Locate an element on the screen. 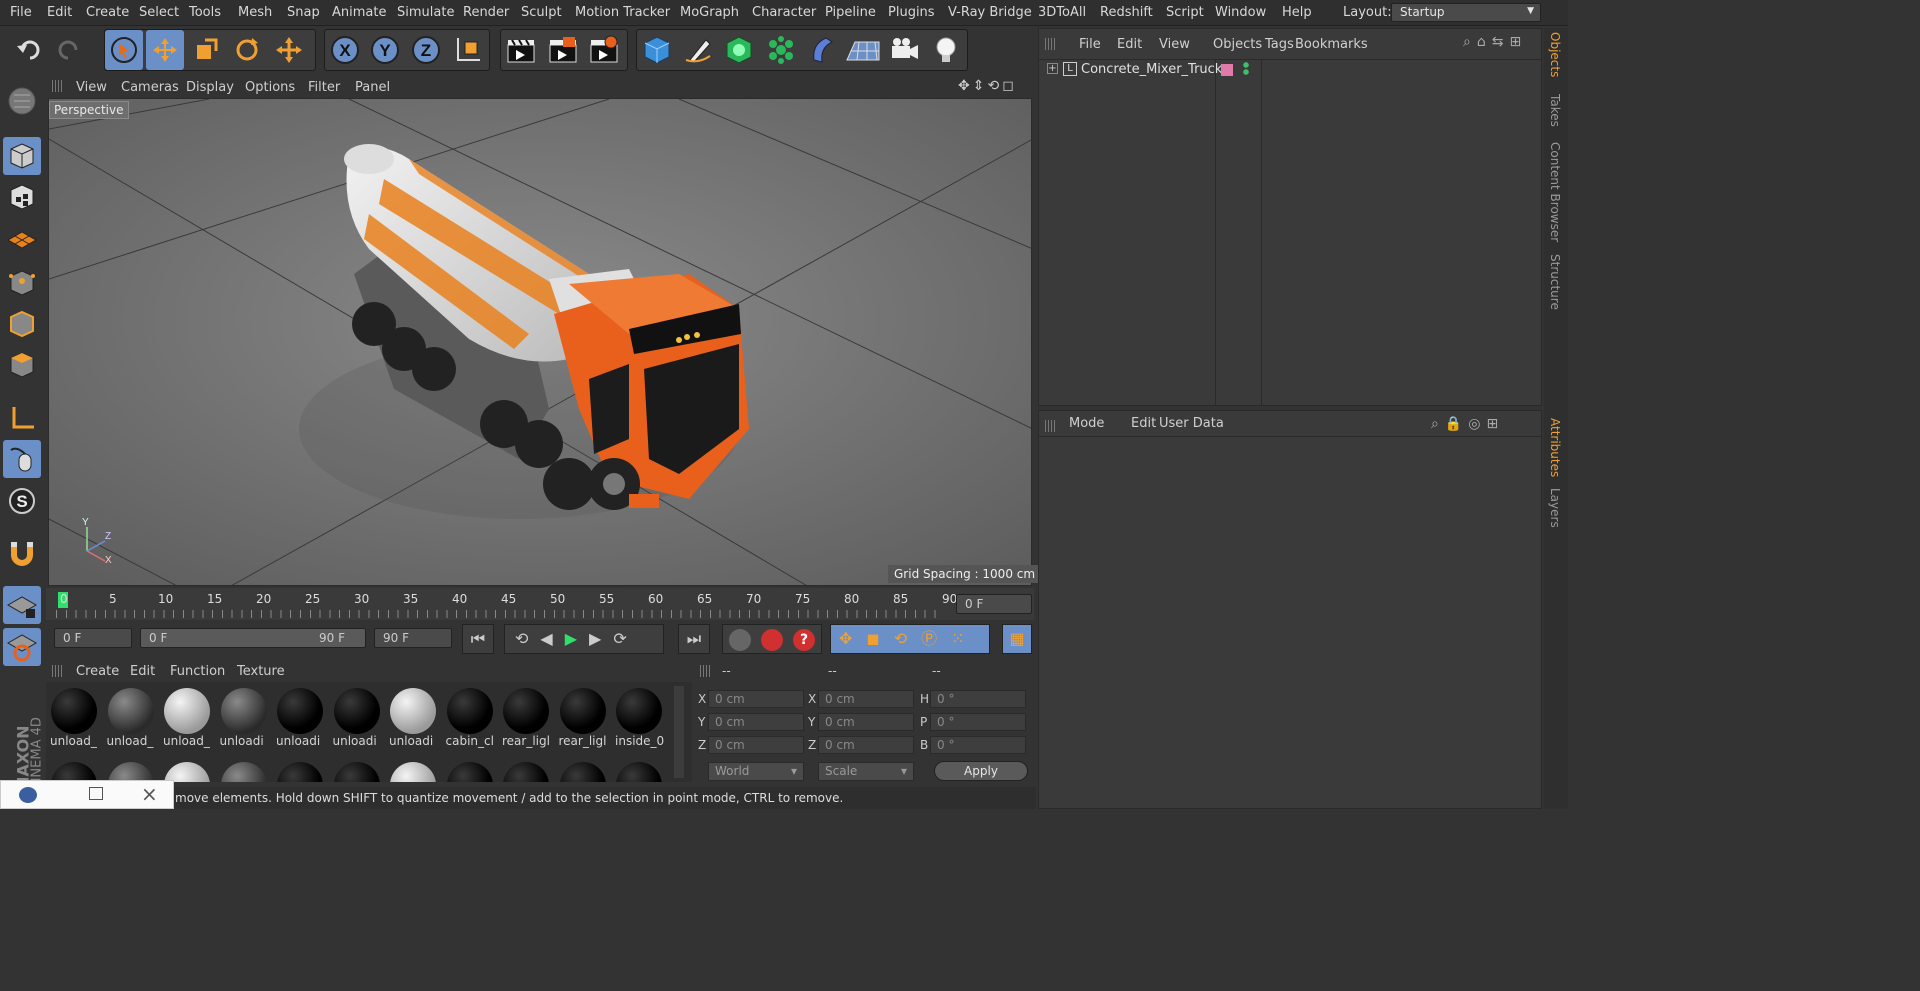 The height and width of the screenshot is (991, 1920). coordinate-system-button is located at coordinates (468, 50).